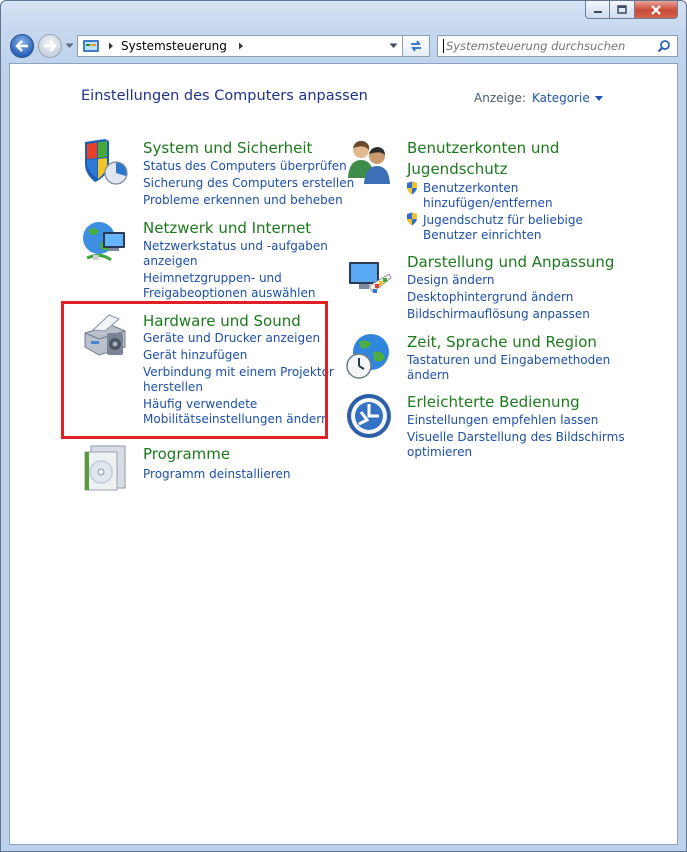 This screenshot has width=687, height=852. I want to click on address-bar: Systemsteuerung, so click(240, 46).